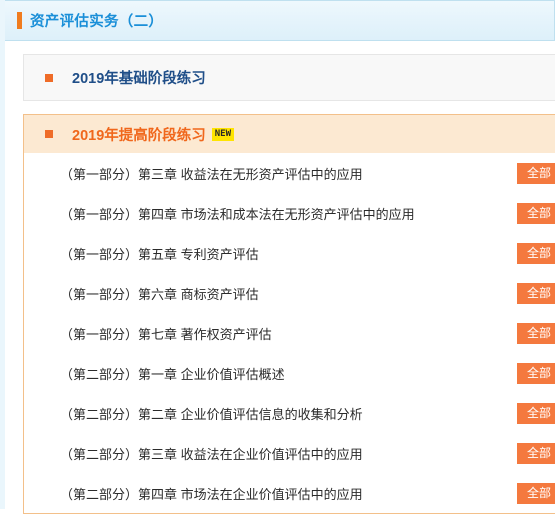  Describe the element at coordinates (211, 414) in the screenshot. I see `chapter-title: （第二部分）第二章 企业价值评估信息的收集和分析` at that location.